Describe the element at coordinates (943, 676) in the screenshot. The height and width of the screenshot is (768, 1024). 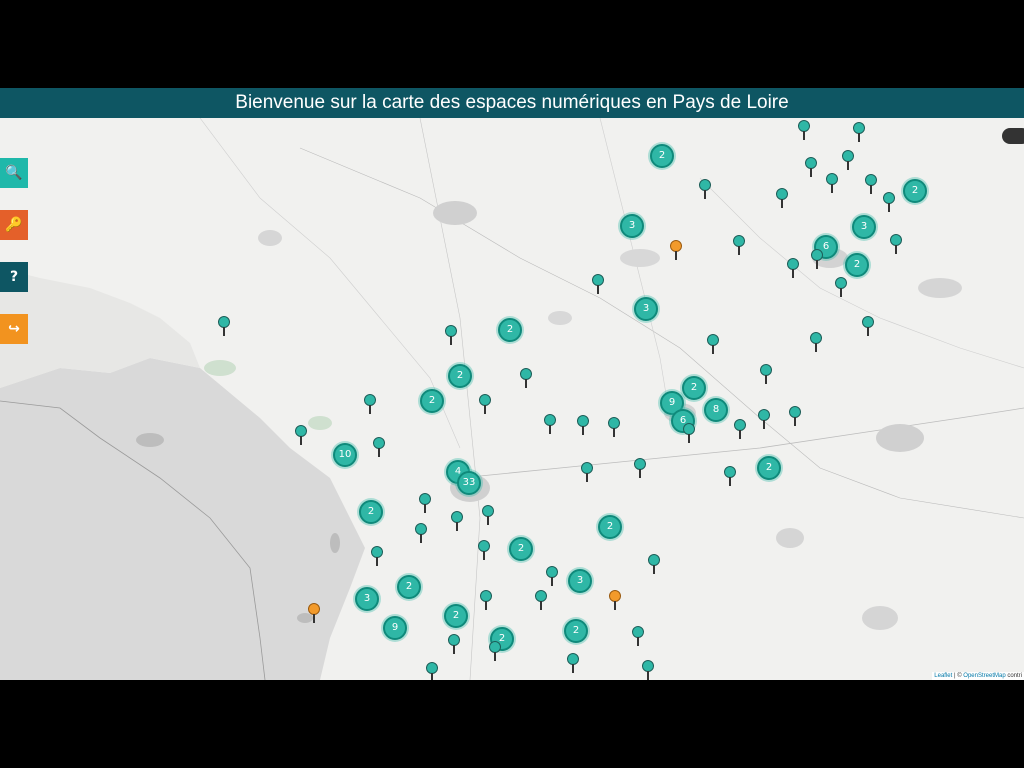
I see `leaflet-link: Leaflet` at that location.